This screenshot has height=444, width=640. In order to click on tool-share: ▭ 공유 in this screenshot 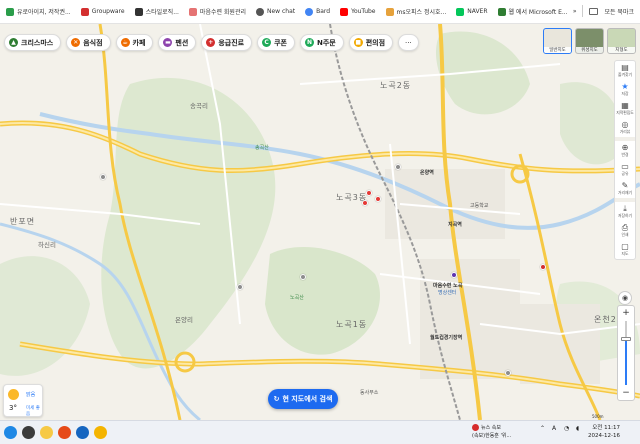, I will do `click(625, 169)`.